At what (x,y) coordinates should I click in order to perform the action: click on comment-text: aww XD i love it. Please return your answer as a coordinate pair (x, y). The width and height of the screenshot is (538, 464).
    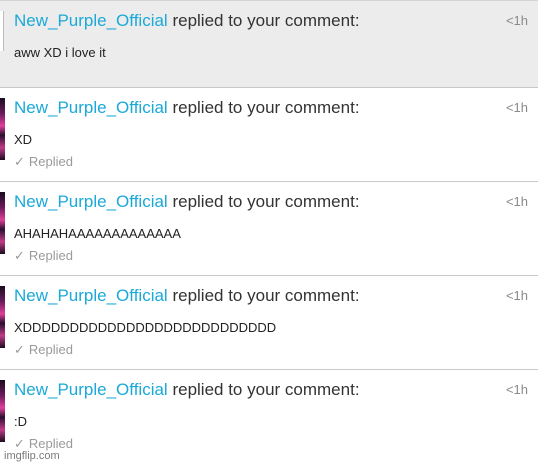
    Looking at the image, I should click on (60, 52).